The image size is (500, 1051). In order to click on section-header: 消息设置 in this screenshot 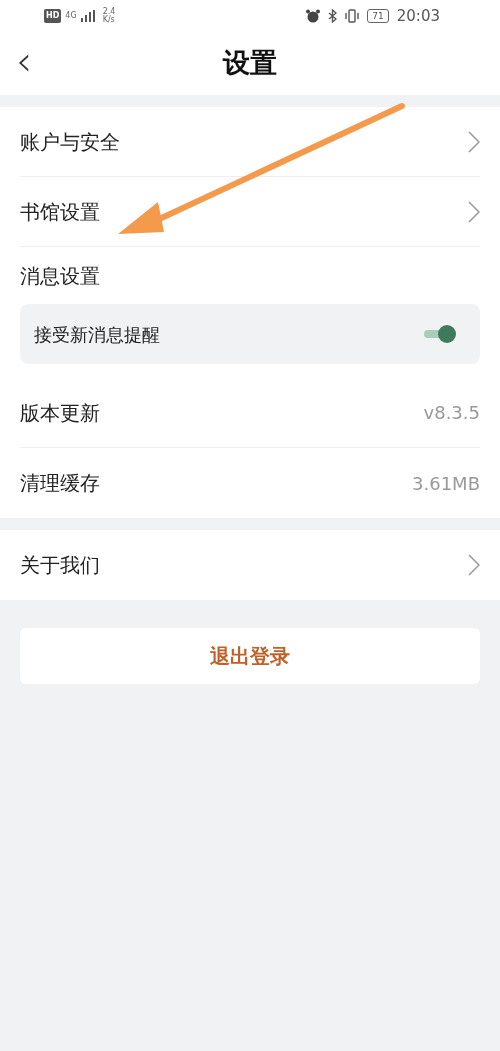, I will do `click(60, 276)`.